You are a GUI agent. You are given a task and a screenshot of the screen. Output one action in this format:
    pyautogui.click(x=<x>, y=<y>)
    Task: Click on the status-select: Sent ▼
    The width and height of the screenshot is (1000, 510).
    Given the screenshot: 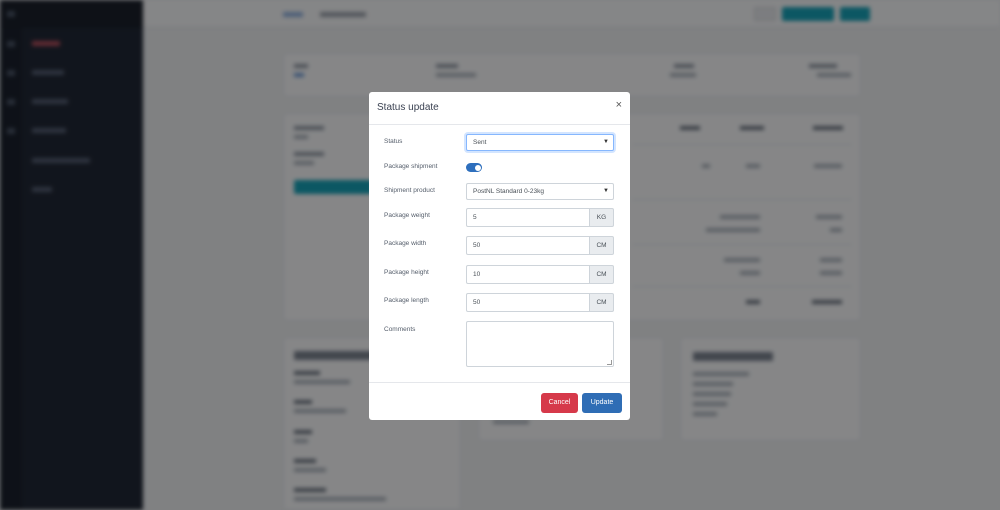 What is the action you would take?
    pyautogui.click(x=540, y=142)
    